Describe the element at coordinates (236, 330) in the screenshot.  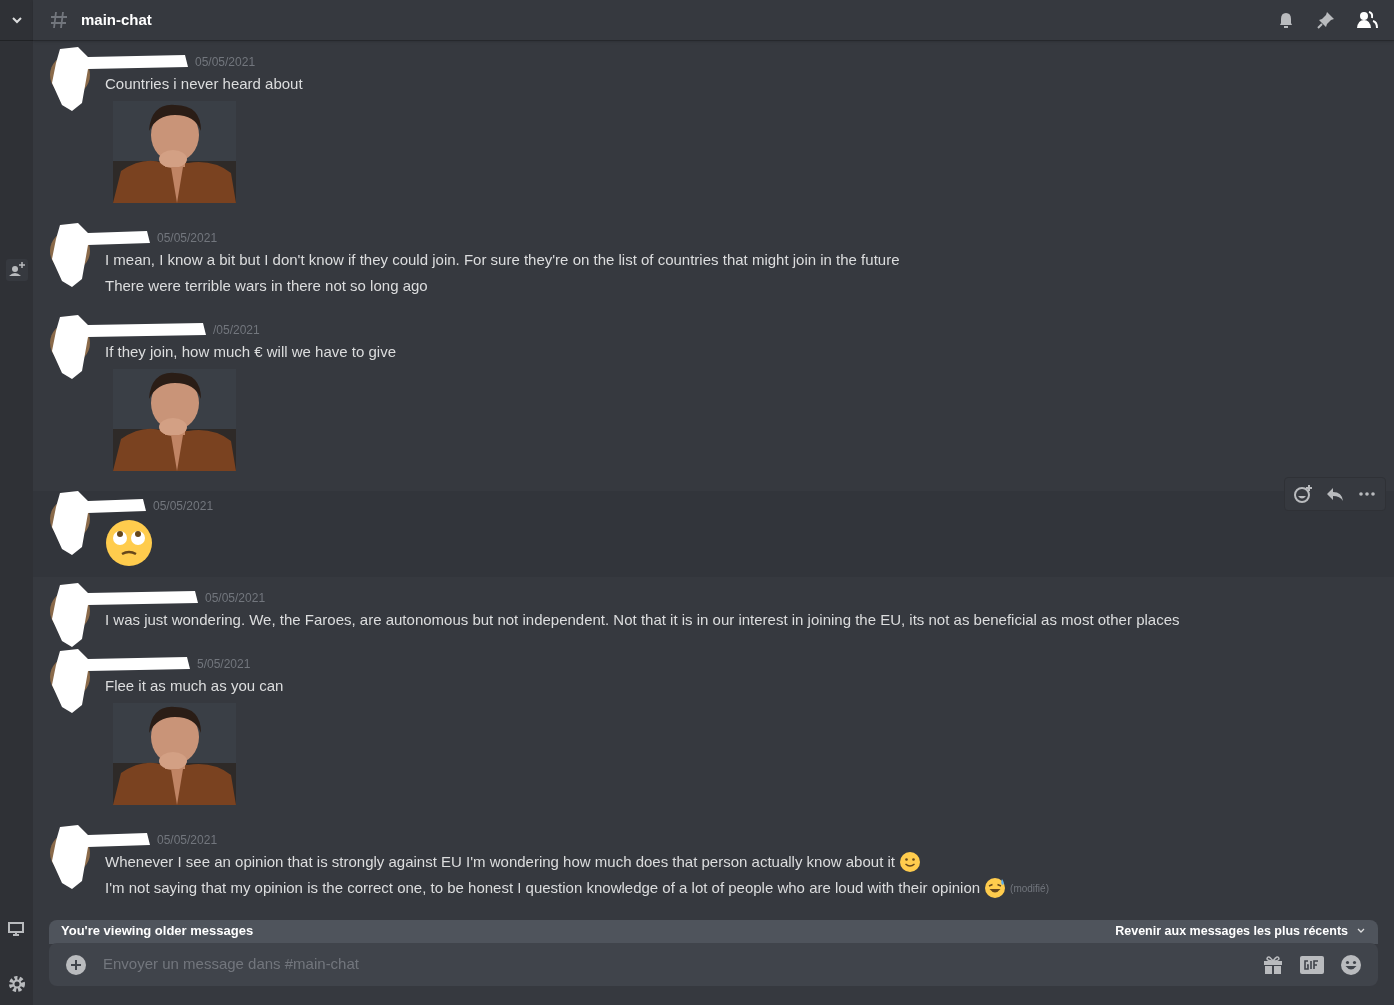
I see `timestamp: /05/2021` at that location.